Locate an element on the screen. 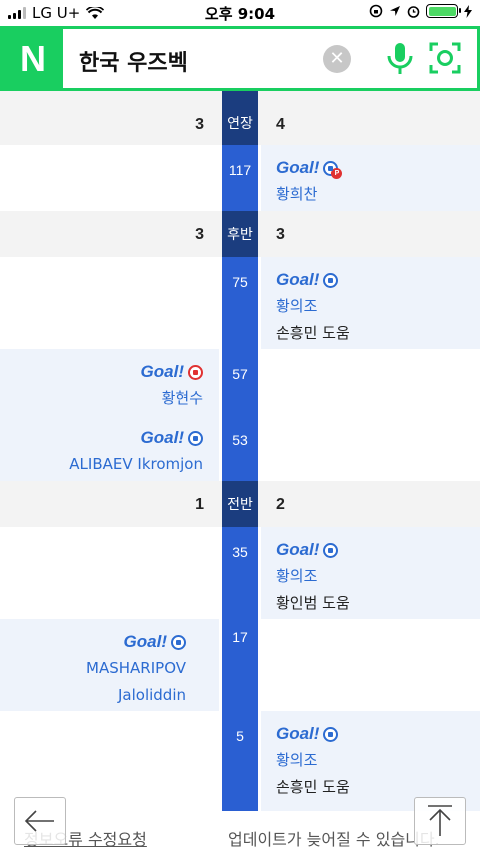 The image size is (480, 854). penalty-badge-icon: P is located at coordinates (337, 173).